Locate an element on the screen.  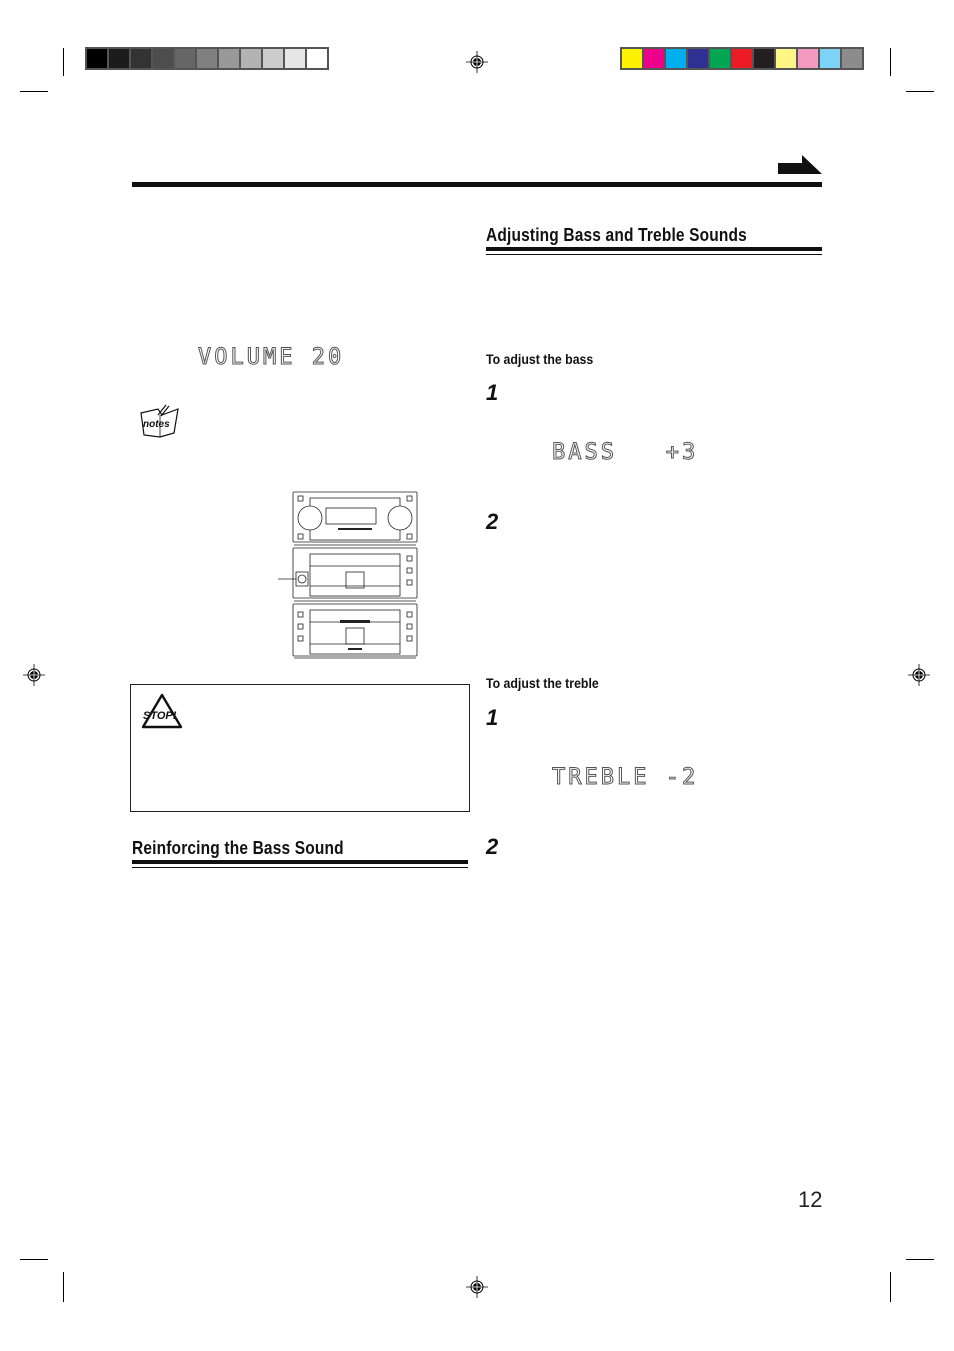
lcd-display-volume: VOLUME 20 is located at coordinates (271, 358).